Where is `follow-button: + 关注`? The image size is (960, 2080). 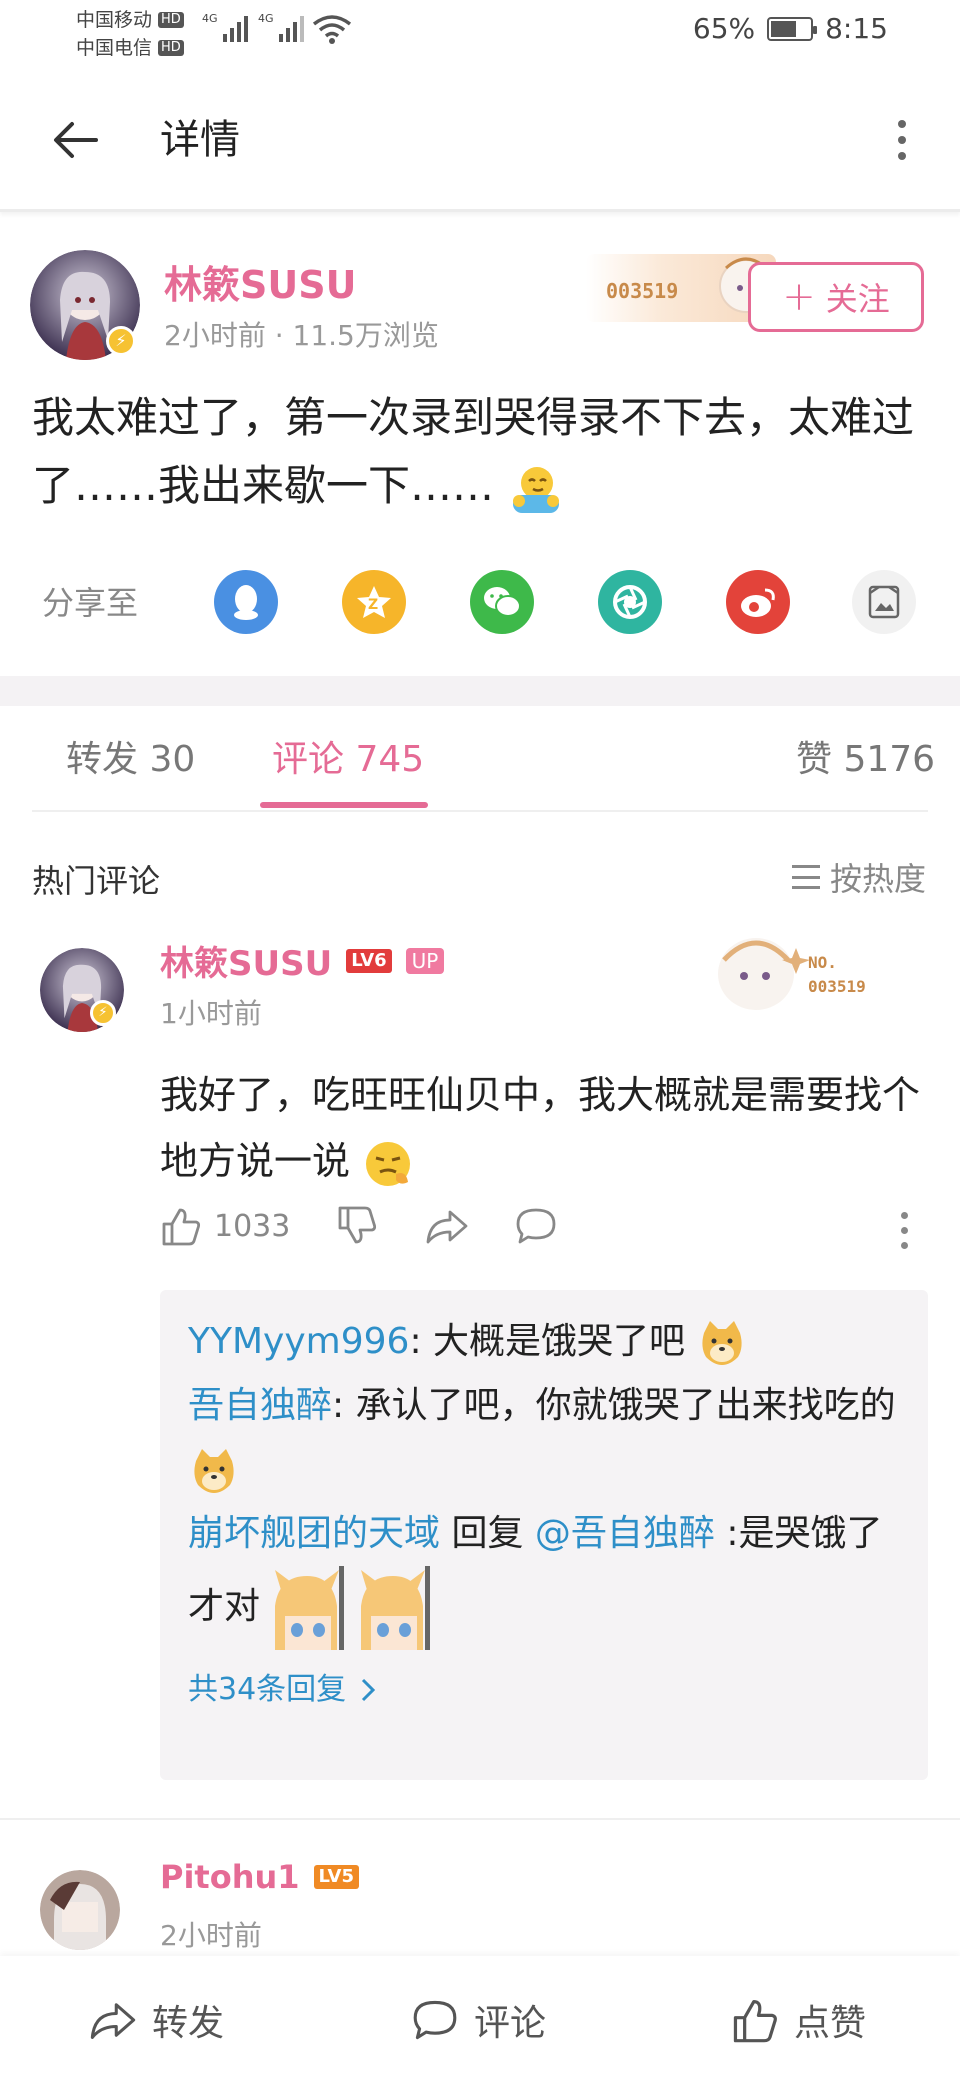 follow-button: + 关注 is located at coordinates (836, 297).